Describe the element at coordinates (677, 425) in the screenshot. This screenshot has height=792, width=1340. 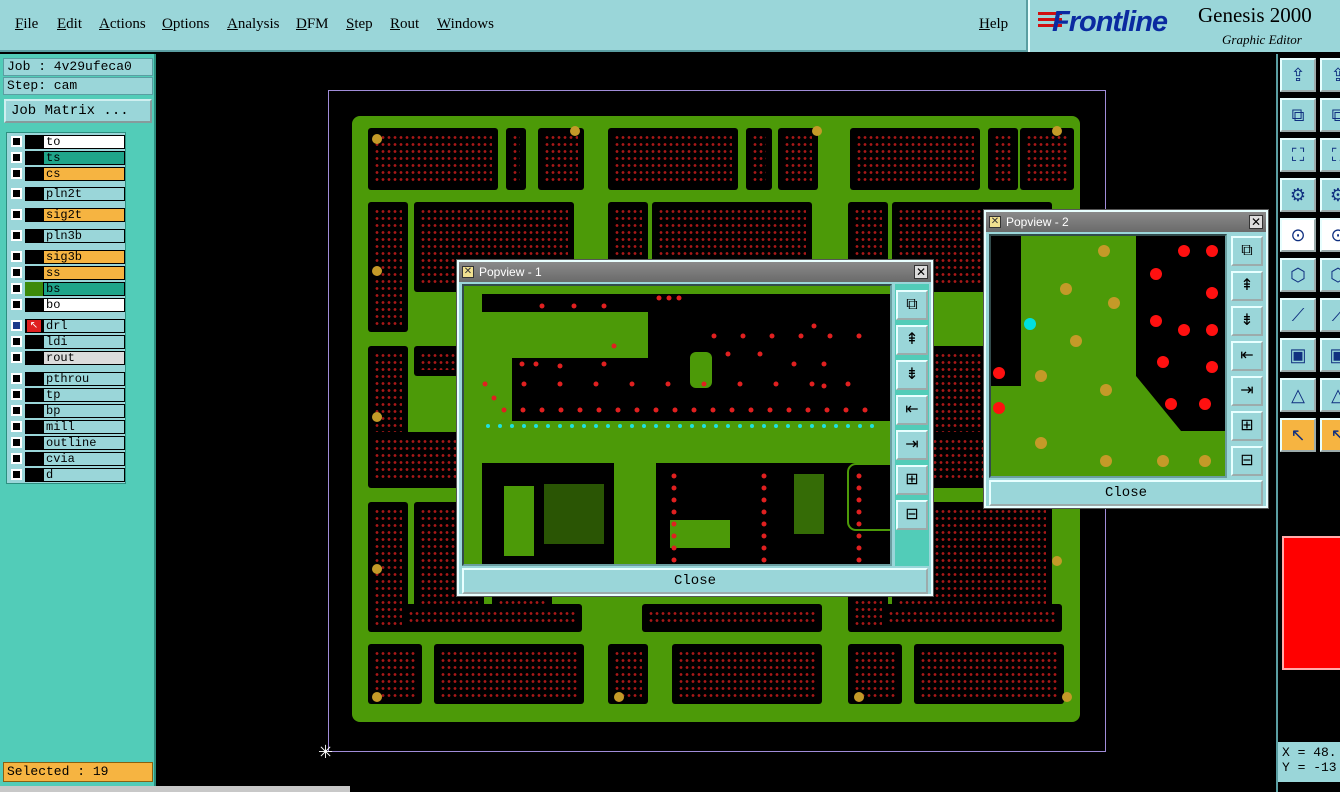
I see `popview-1-view` at that location.